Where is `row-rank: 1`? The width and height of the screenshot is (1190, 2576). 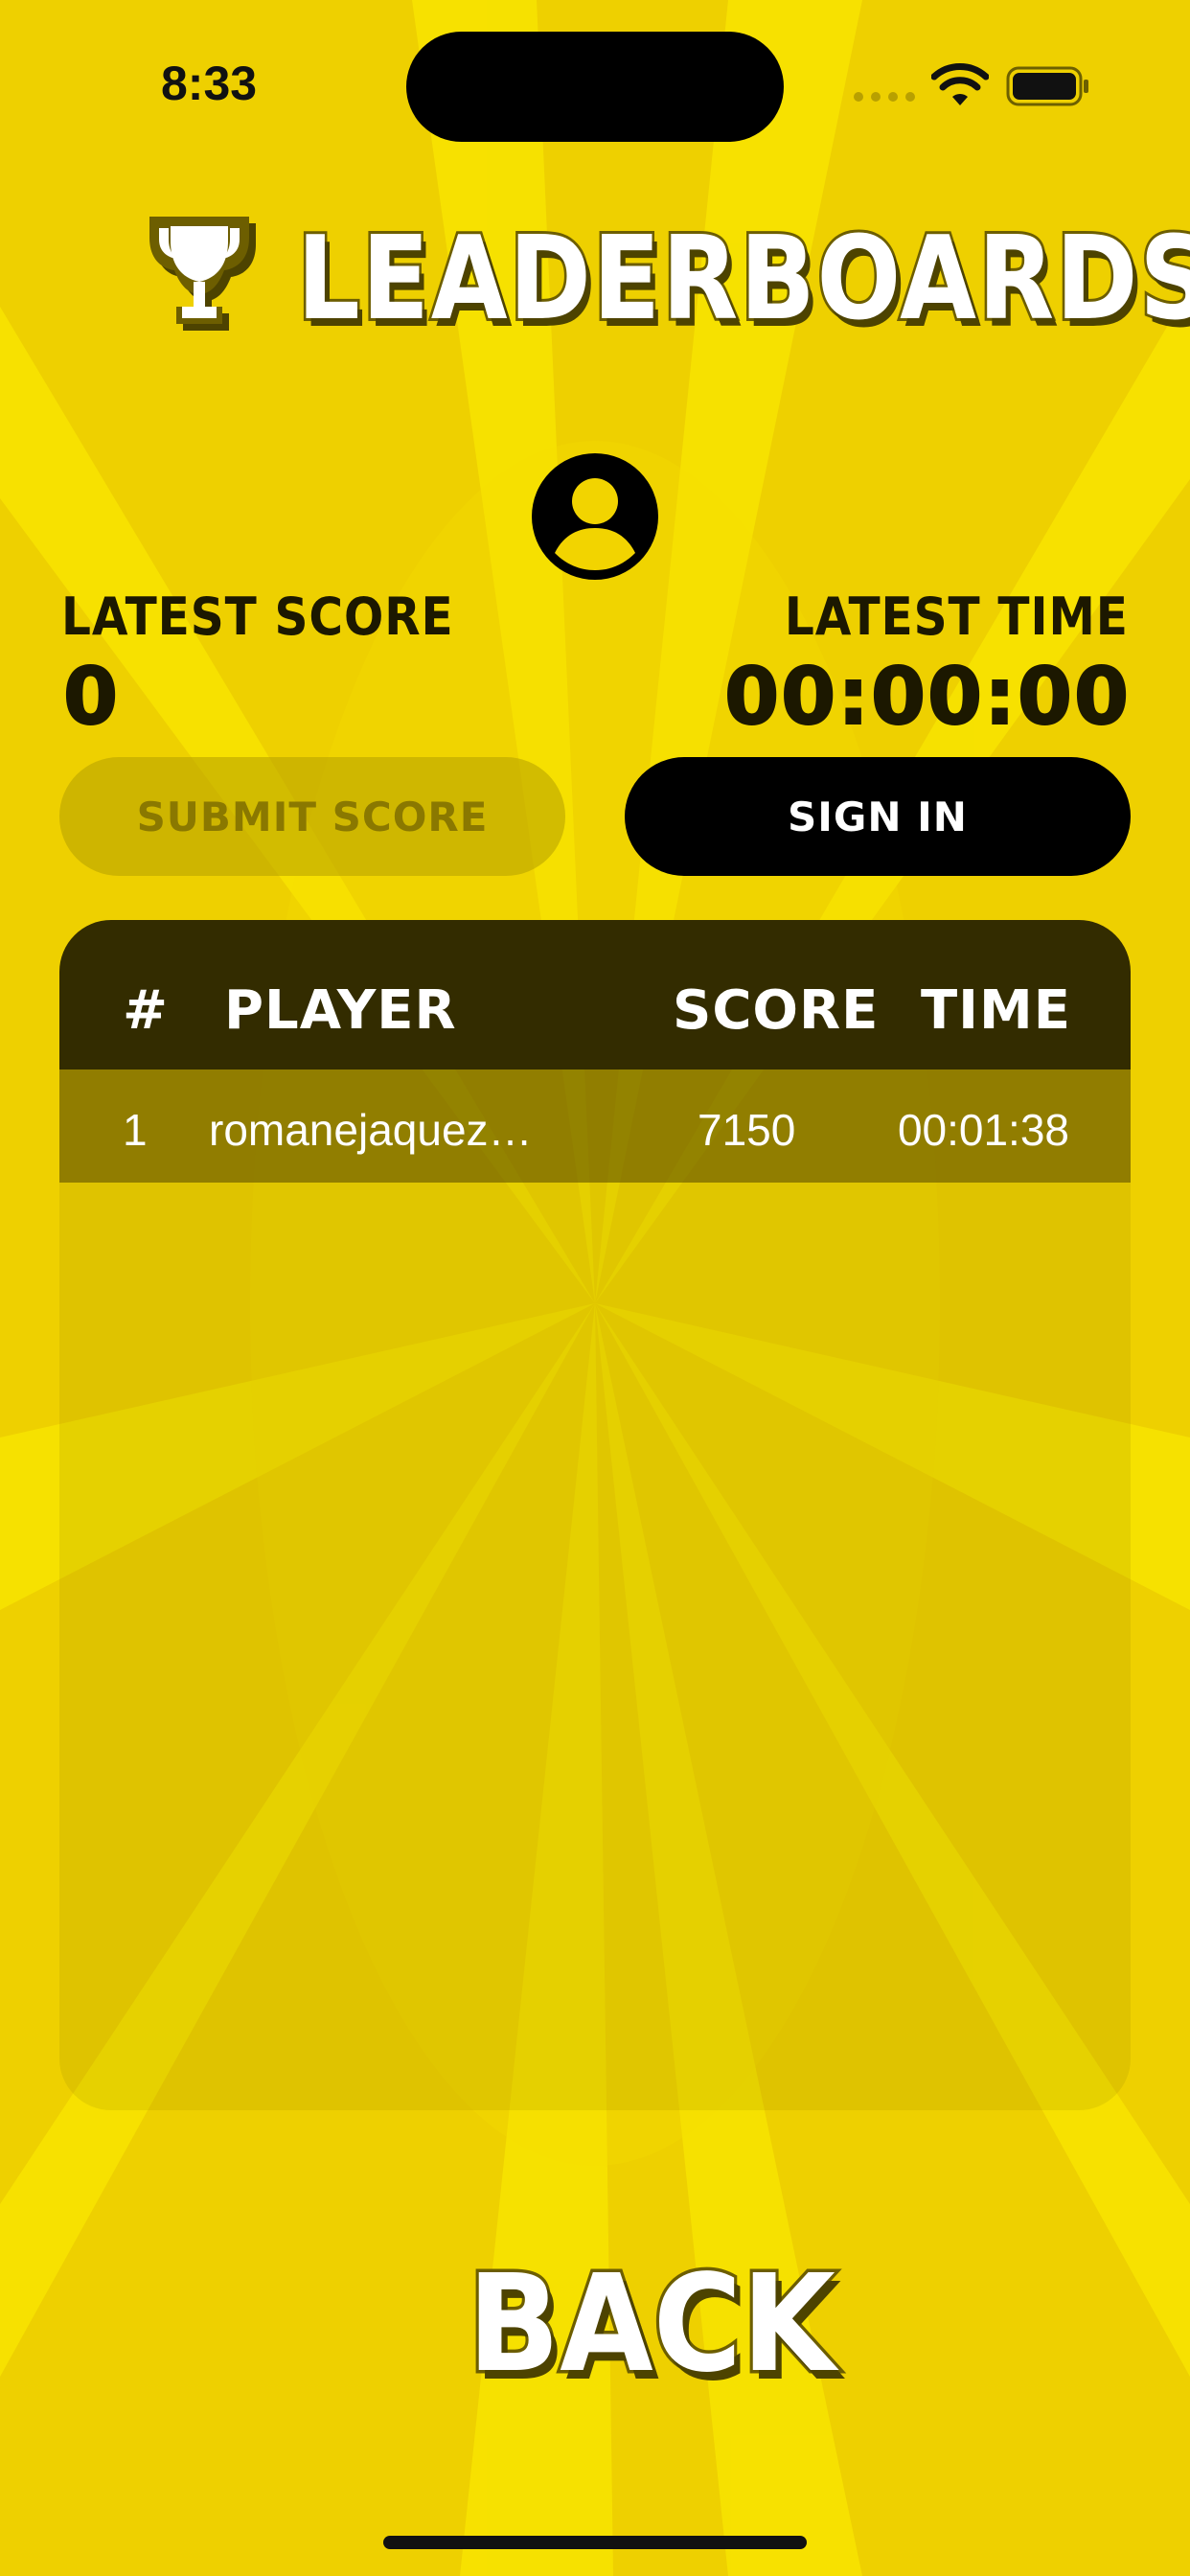 row-rank: 1 is located at coordinates (136, 1130).